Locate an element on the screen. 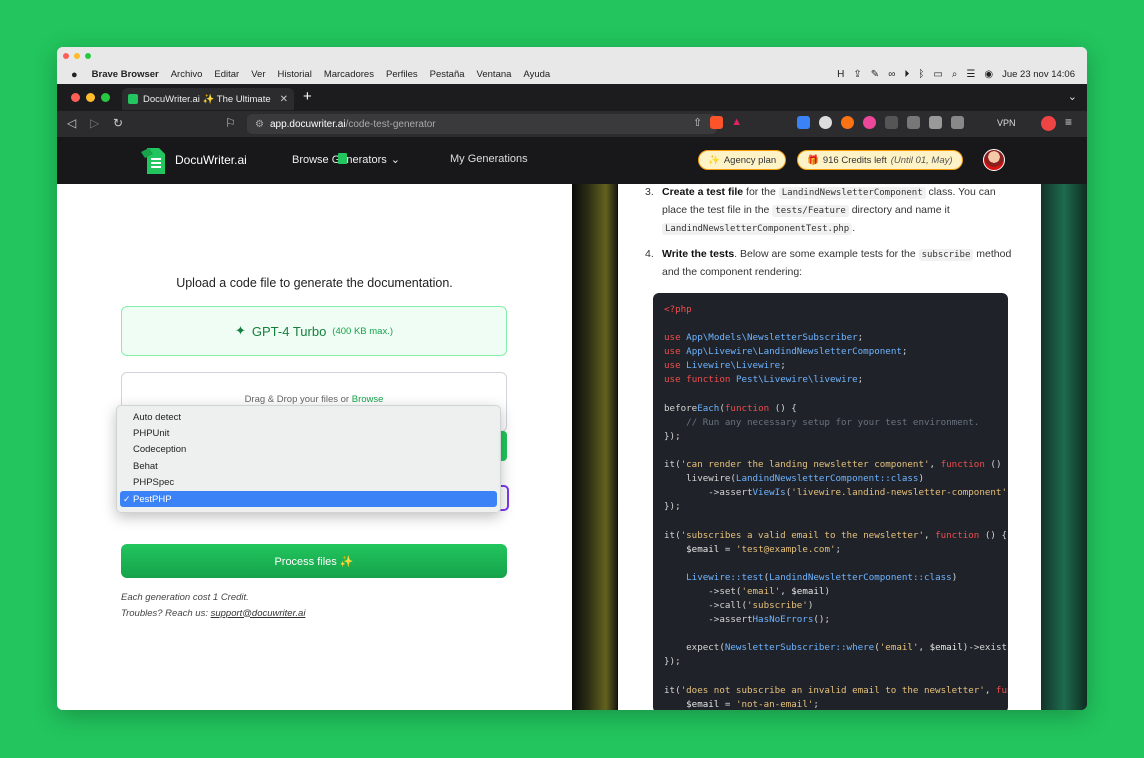 The width and height of the screenshot is (1144, 758). framework-option-label: PHPUnit is located at coordinates (151, 434).